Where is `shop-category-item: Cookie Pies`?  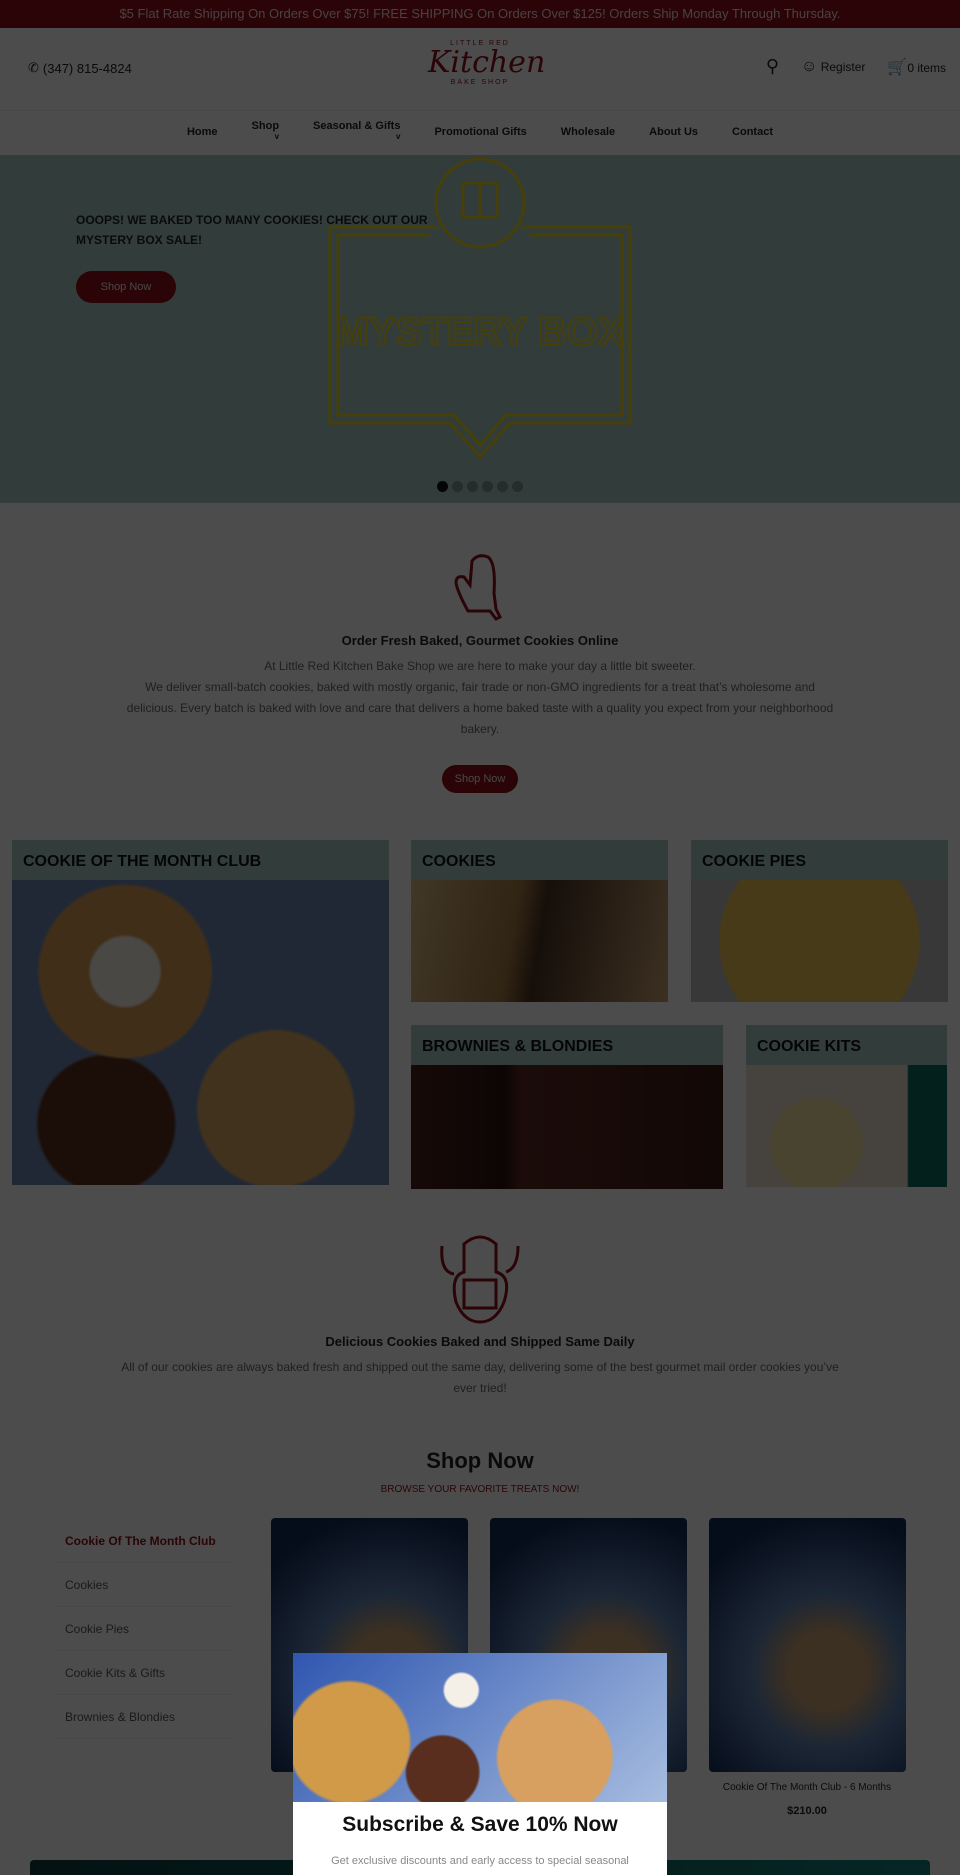
shop-category-item: Cookie Pies is located at coordinates (144, 1629).